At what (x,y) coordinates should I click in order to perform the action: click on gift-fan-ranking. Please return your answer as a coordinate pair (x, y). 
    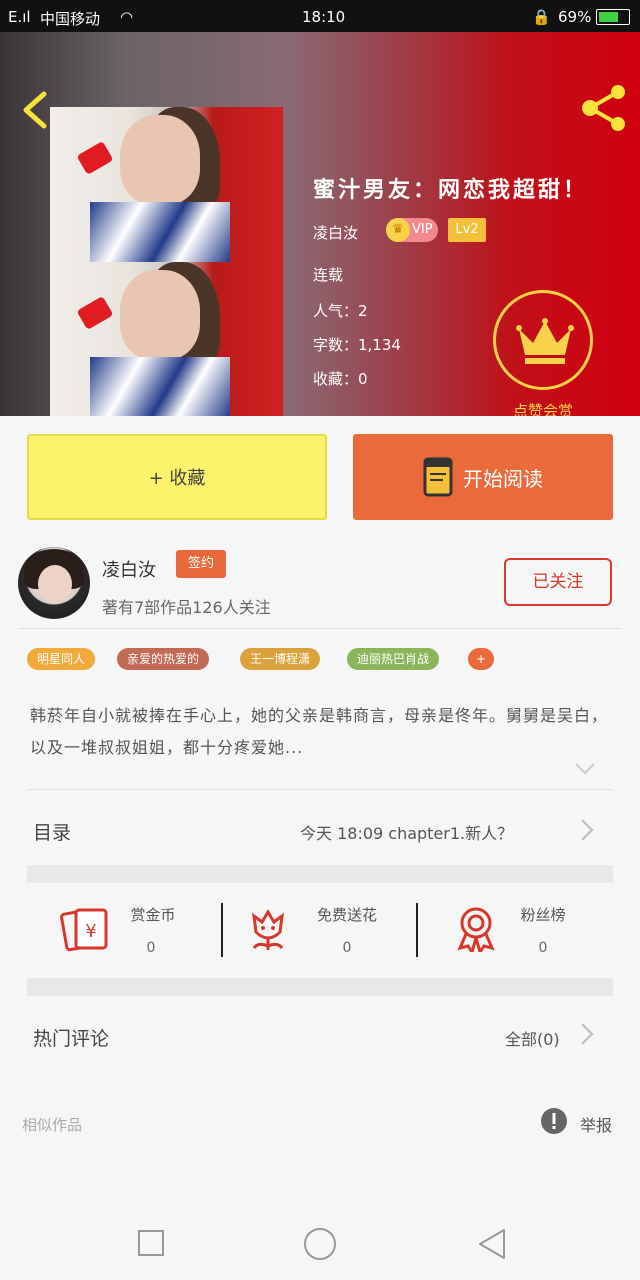
    Looking at the image, I should click on (476, 931).